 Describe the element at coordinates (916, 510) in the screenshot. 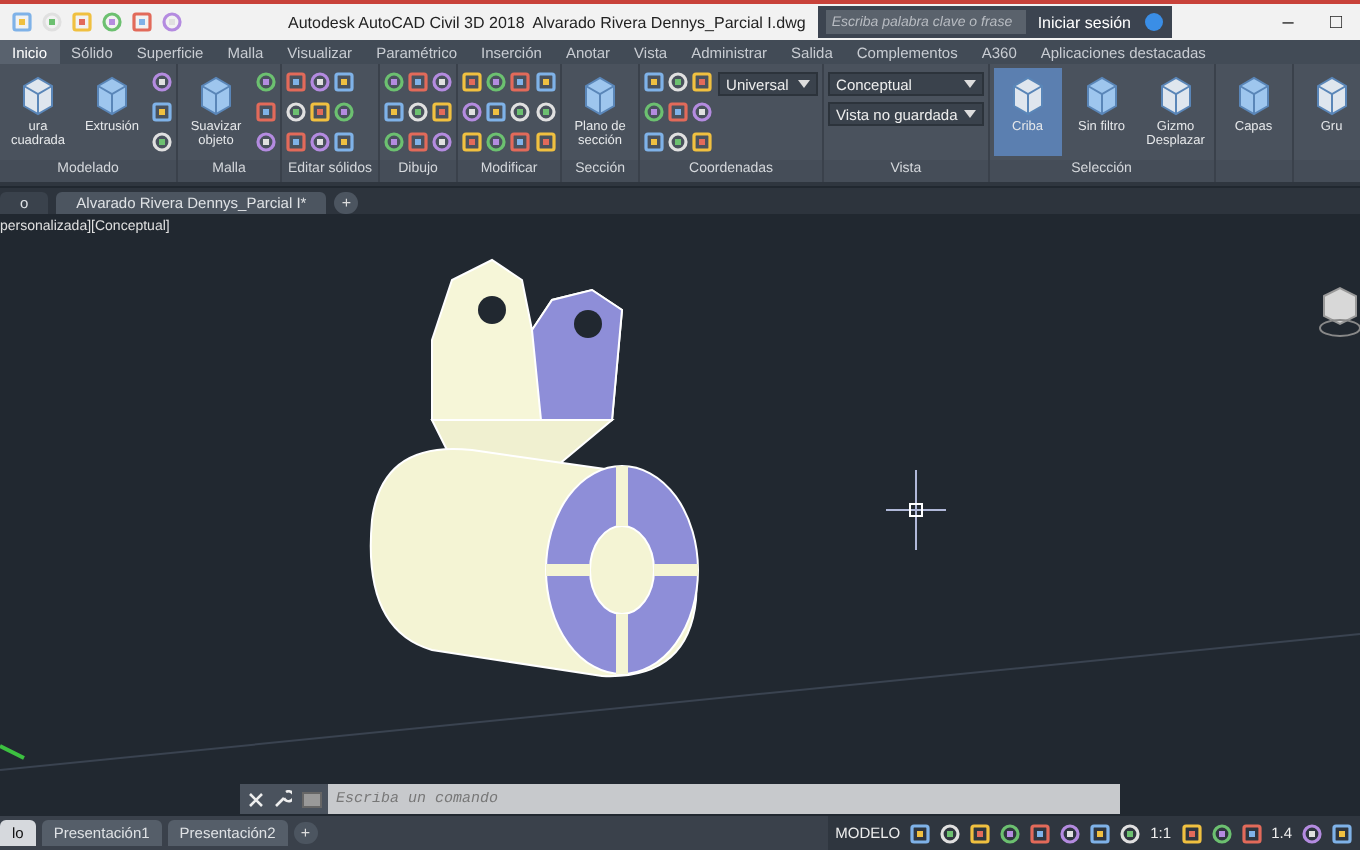

I see `crosshair-icon` at that location.